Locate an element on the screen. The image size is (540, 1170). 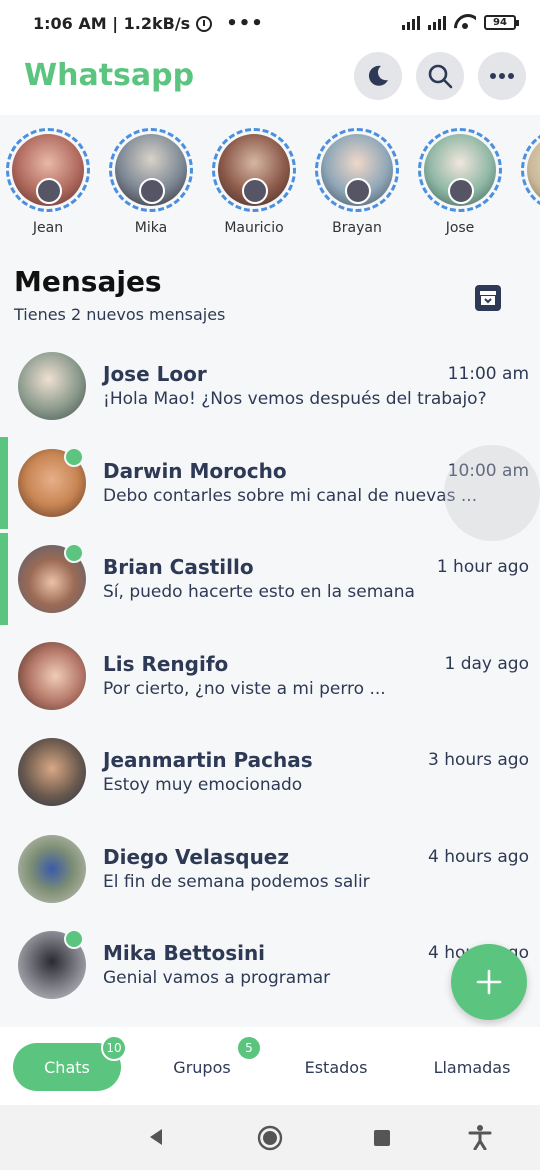
notification-dots: ••• is located at coordinates (245, 23).